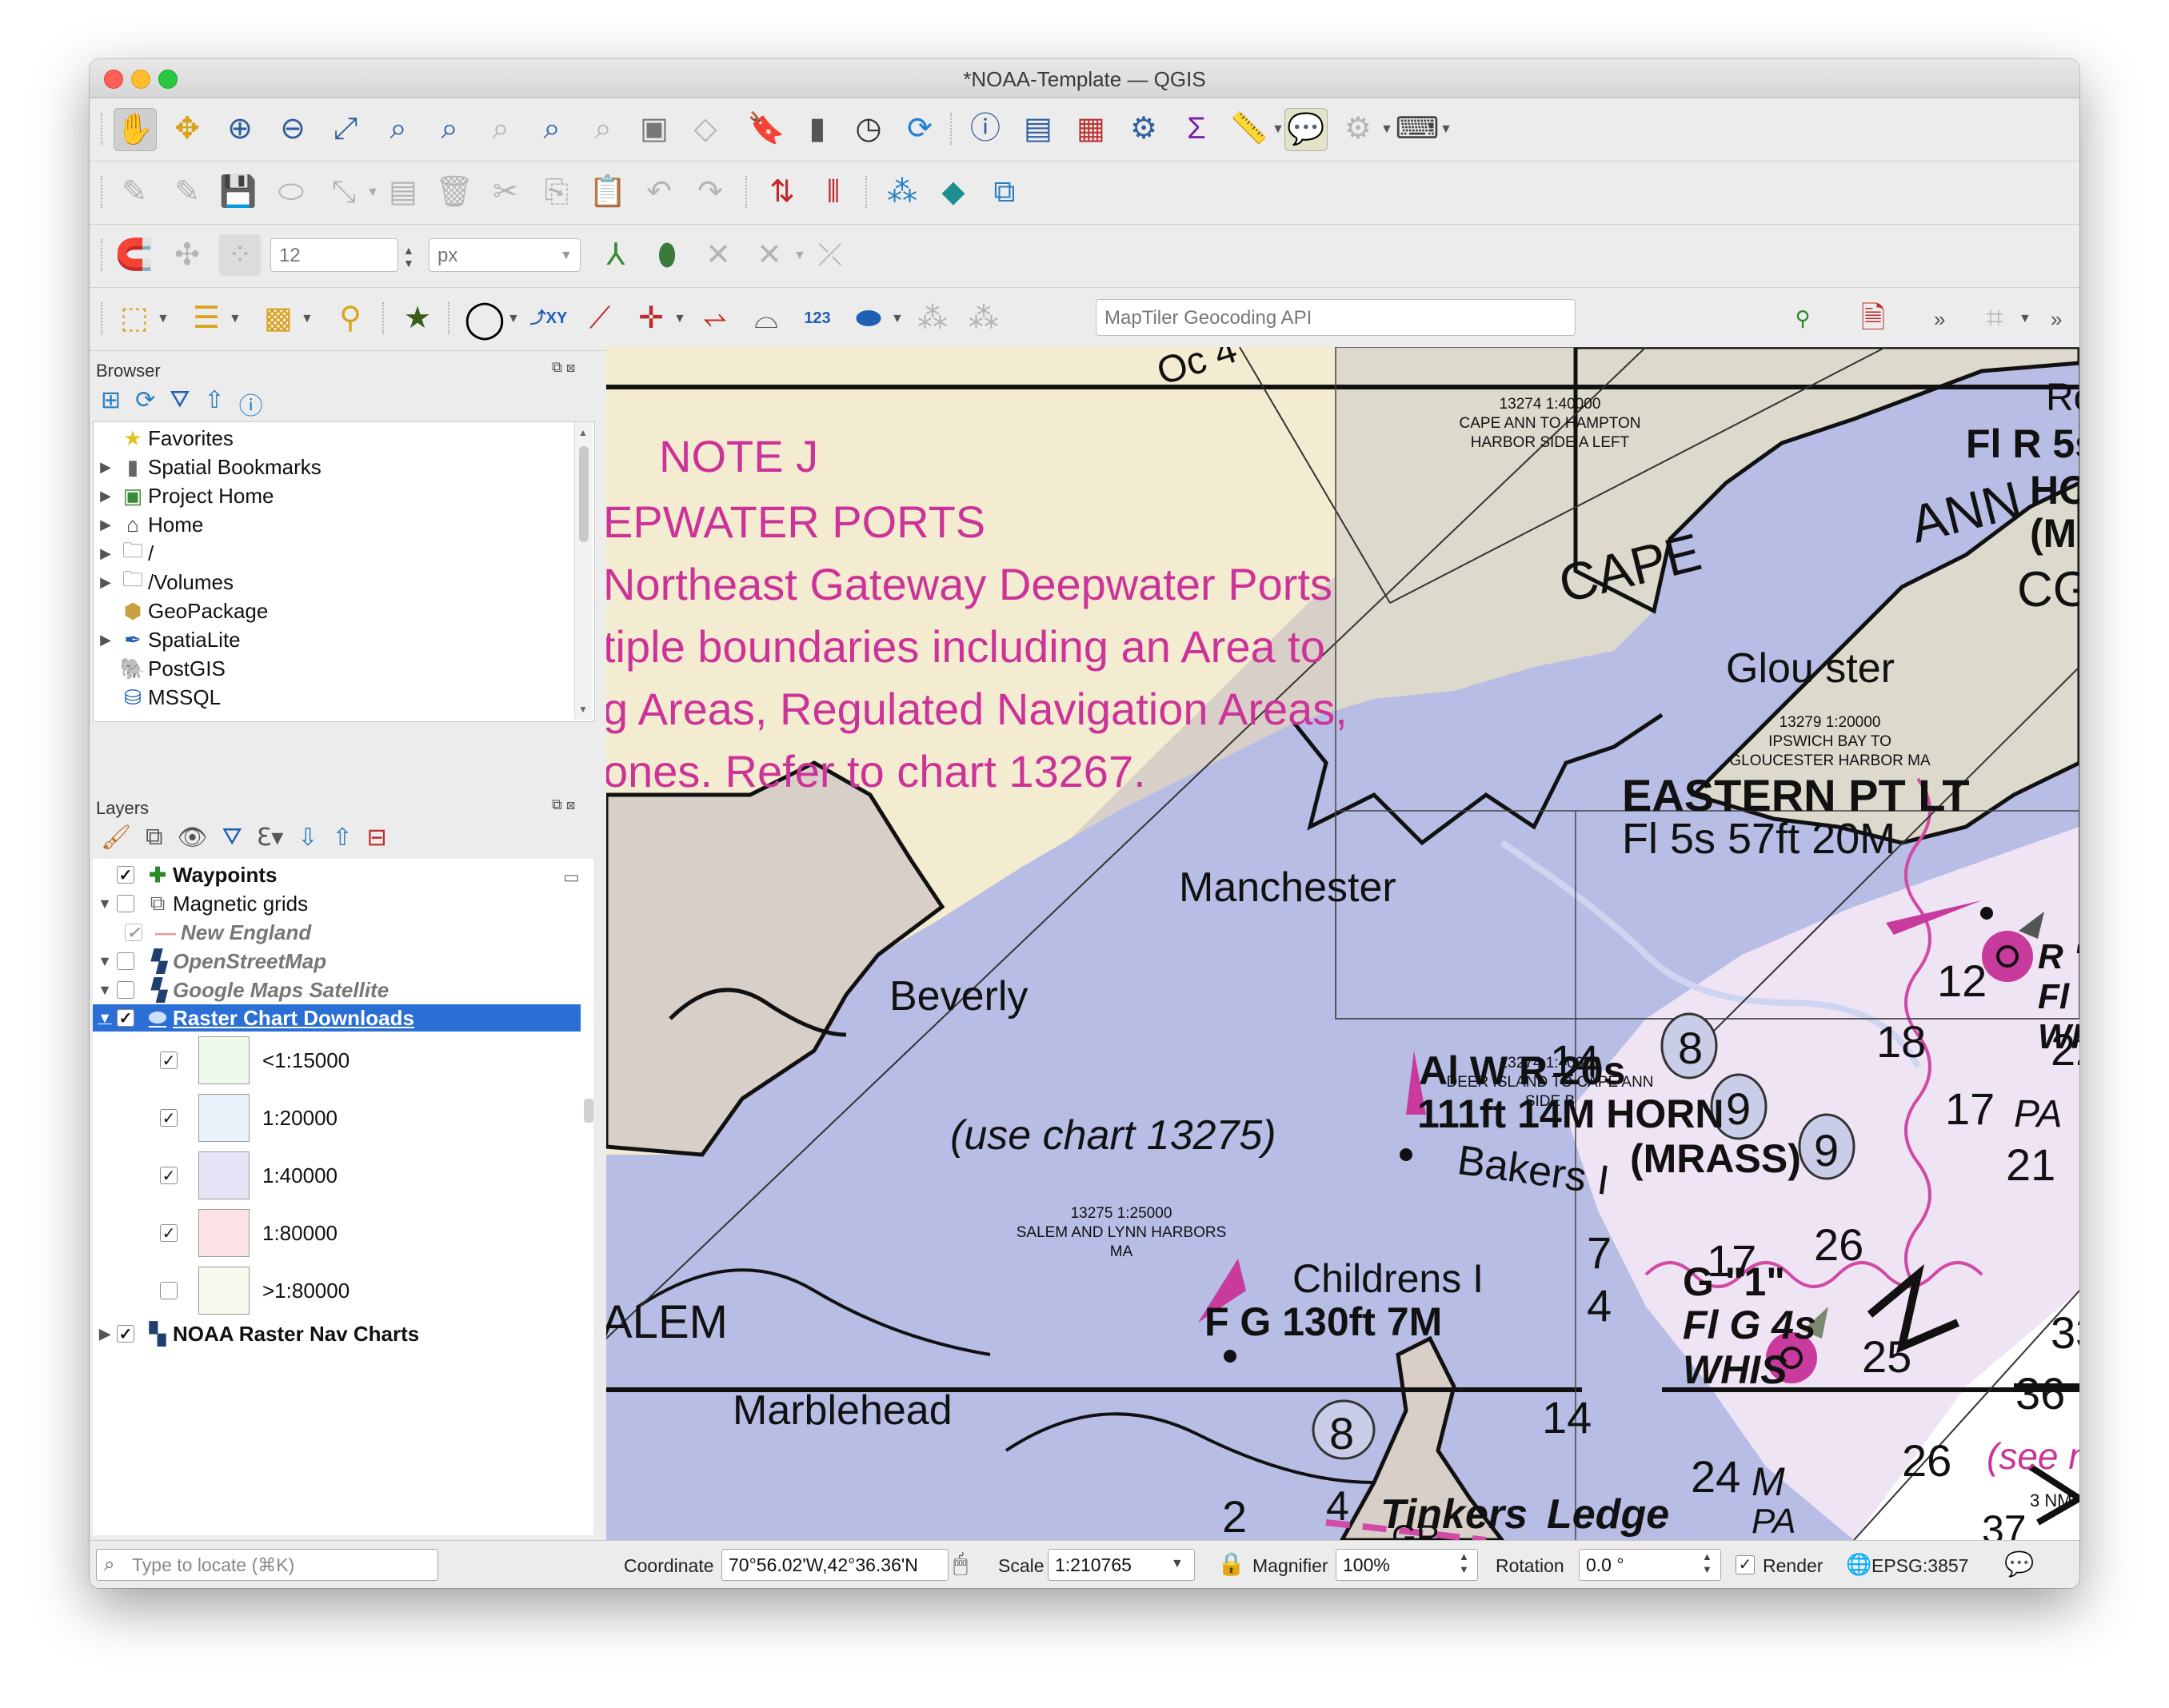  I want to click on layout-tool-icon: ⌗, so click(1994, 318).